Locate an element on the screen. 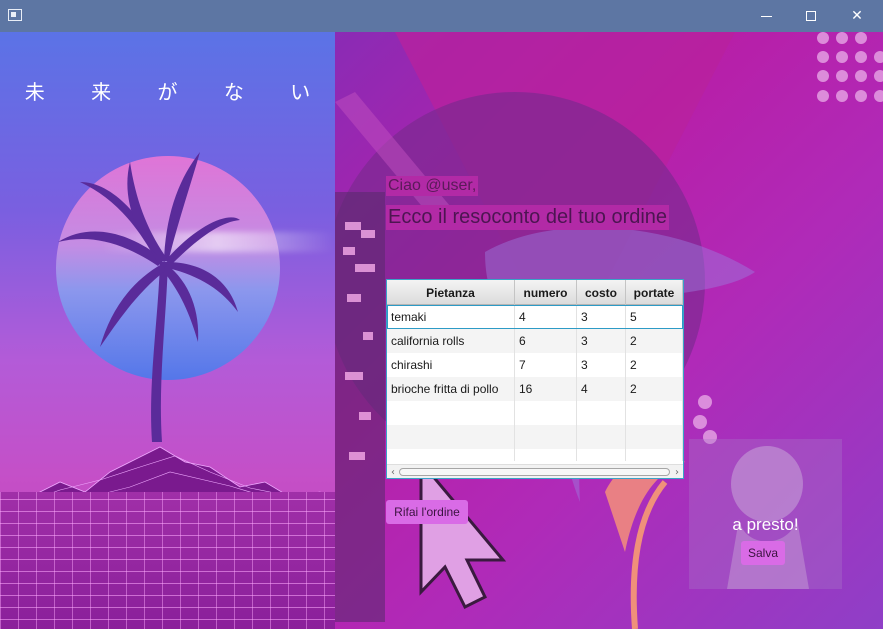  save-button: Salva is located at coordinates (763, 553).